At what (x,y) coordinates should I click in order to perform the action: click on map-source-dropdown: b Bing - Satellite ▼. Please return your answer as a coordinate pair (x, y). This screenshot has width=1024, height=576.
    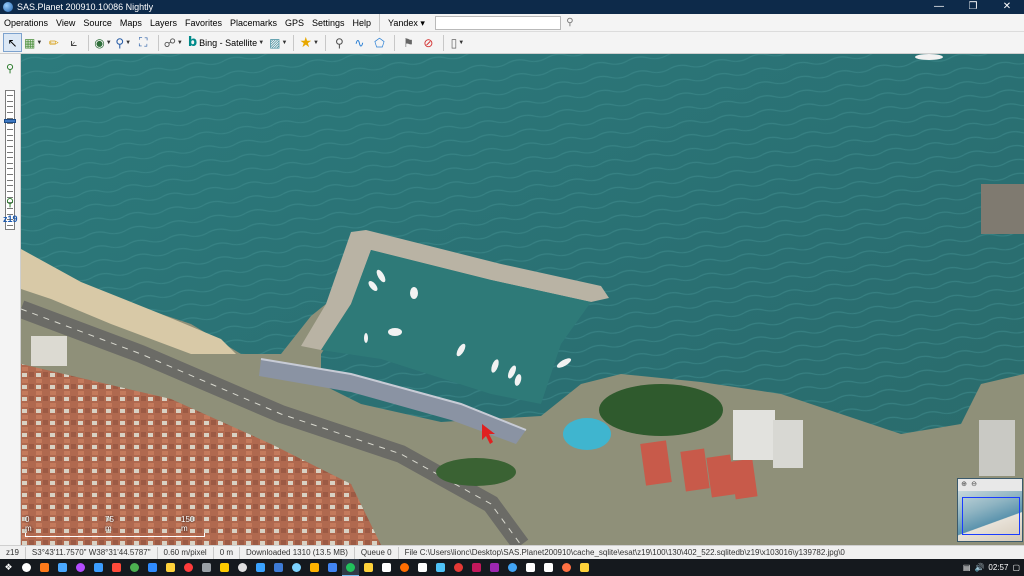
    Looking at the image, I should click on (226, 42).